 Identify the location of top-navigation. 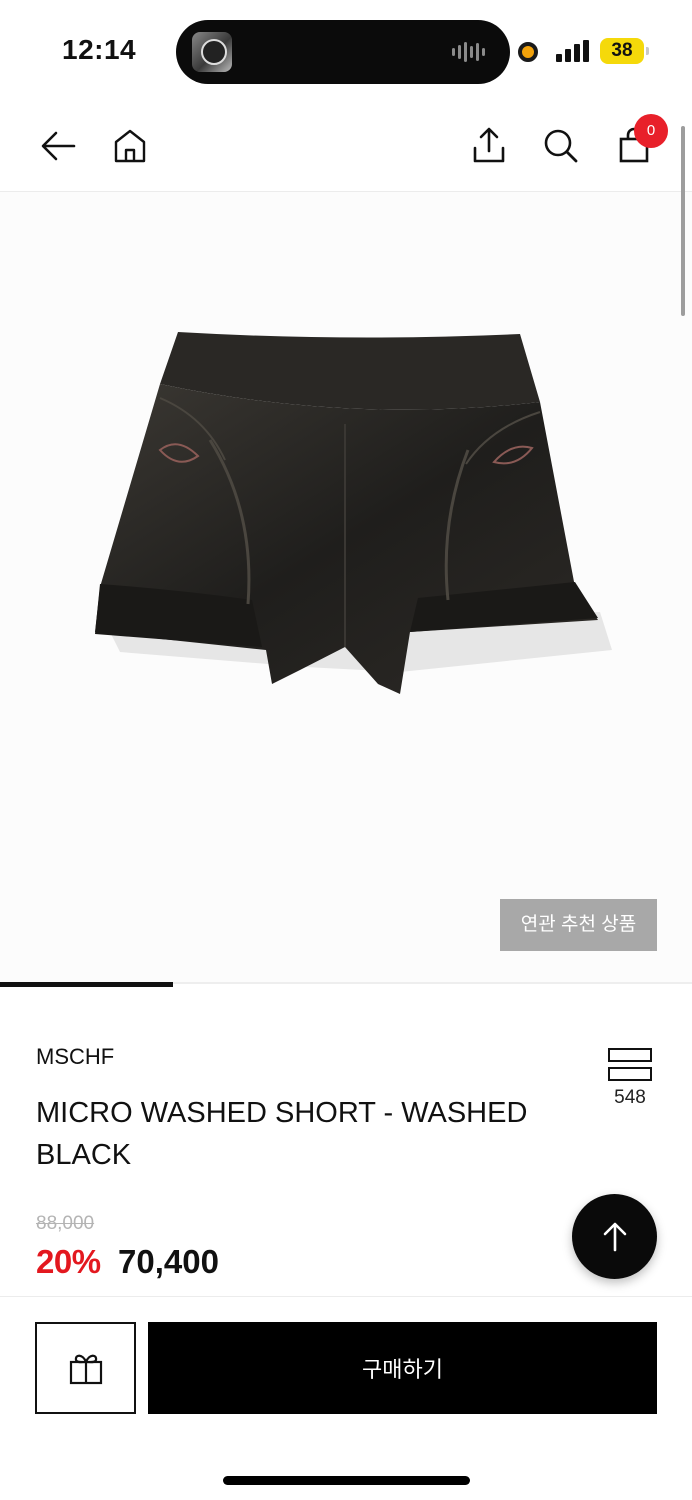
(346, 146).